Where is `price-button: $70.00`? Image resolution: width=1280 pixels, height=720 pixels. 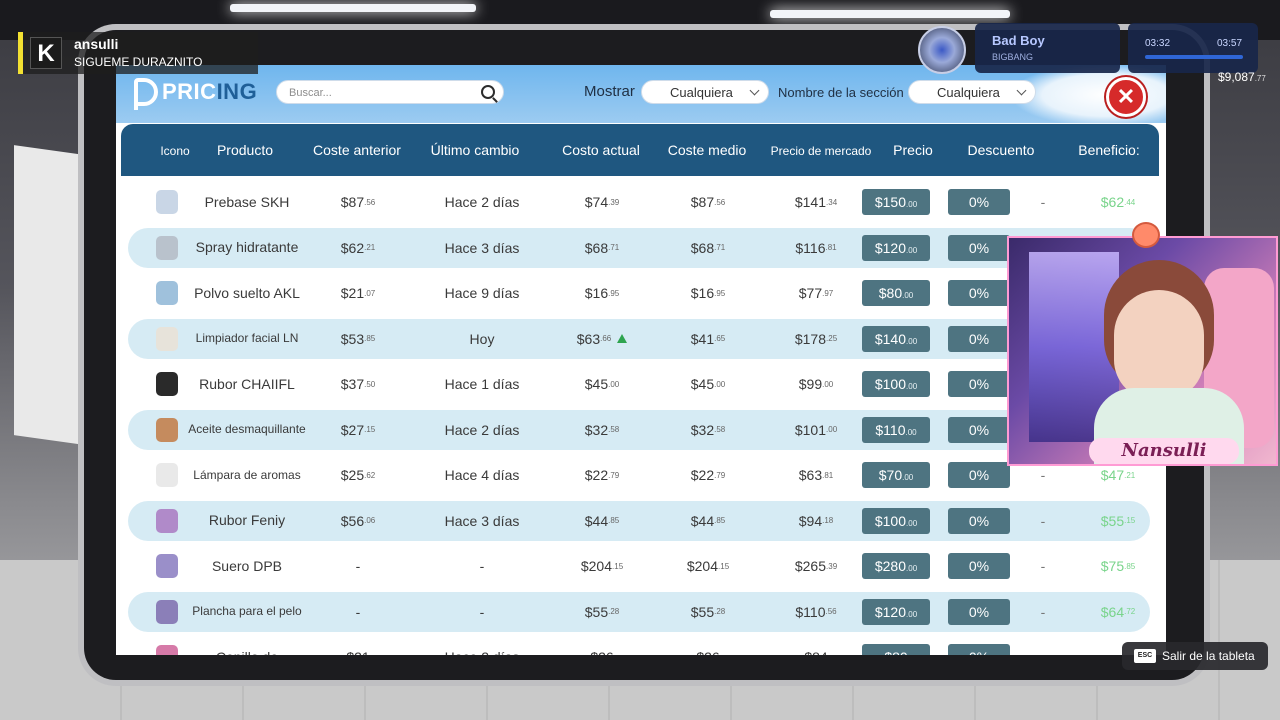
price-button: $70.00 is located at coordinates (896, 475).